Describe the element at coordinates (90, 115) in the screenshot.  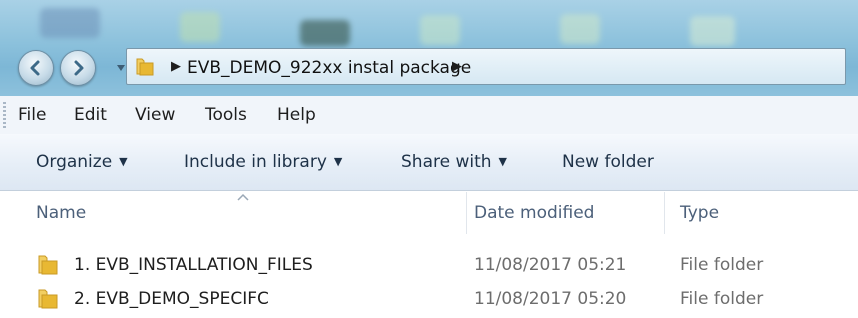
I see `menu-edit: Edit` at that location.